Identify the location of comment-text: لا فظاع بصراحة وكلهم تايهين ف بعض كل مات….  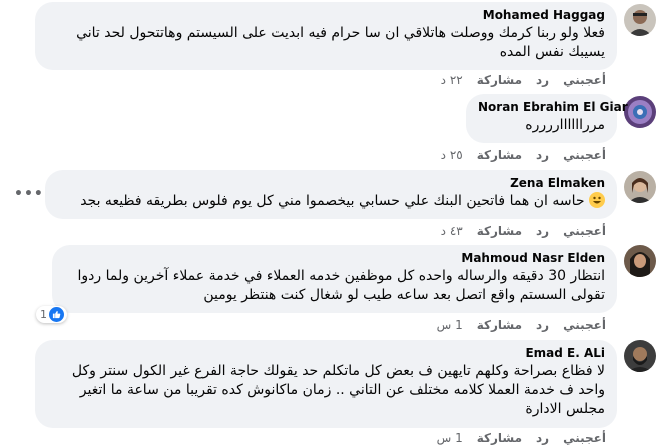
(338, 390).